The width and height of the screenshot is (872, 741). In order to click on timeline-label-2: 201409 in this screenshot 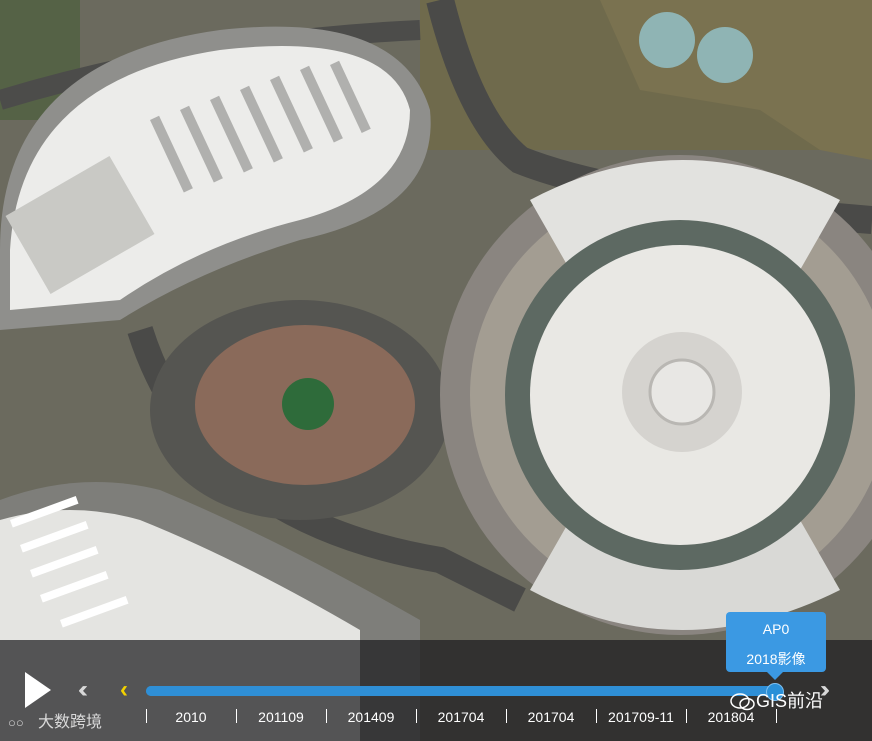, I will do `click(371, 717)`.